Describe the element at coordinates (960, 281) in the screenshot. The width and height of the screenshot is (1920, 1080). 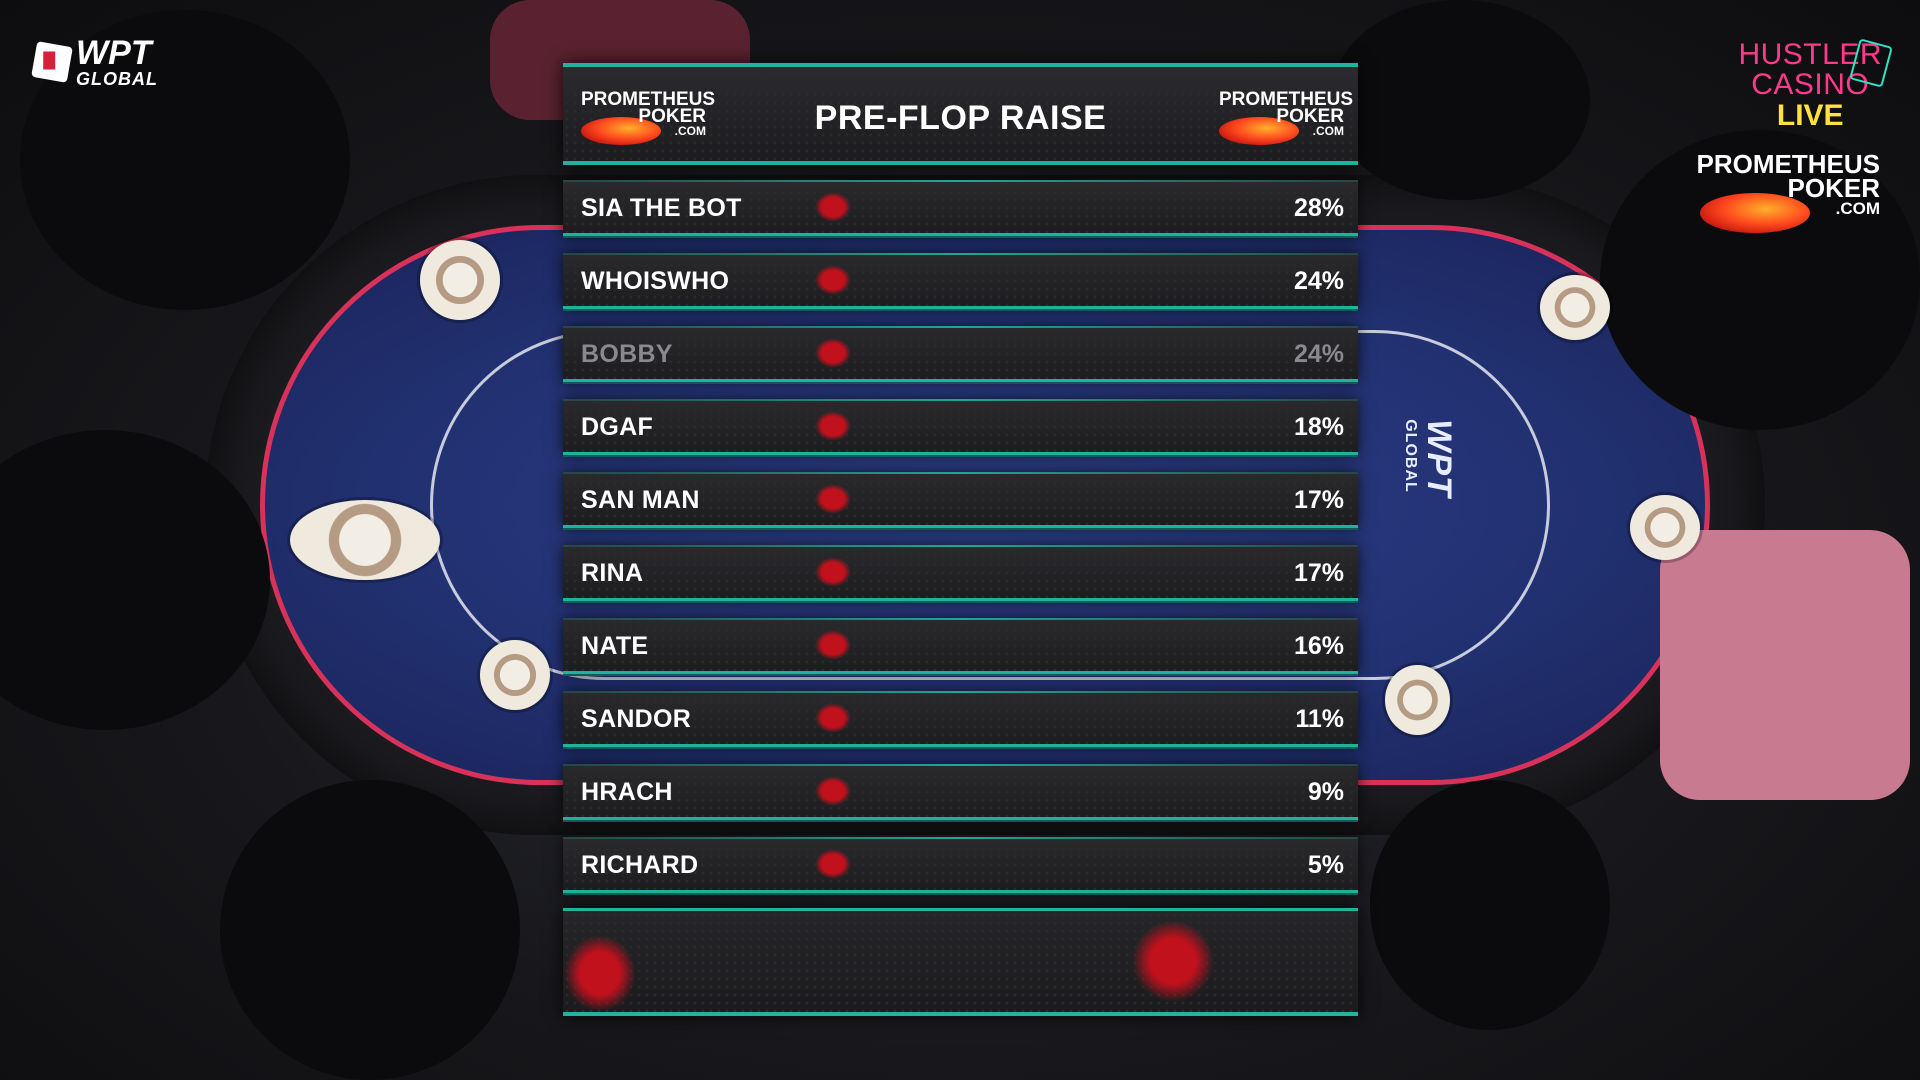
I see `player-row: WHOISWHO 24%` at that location.